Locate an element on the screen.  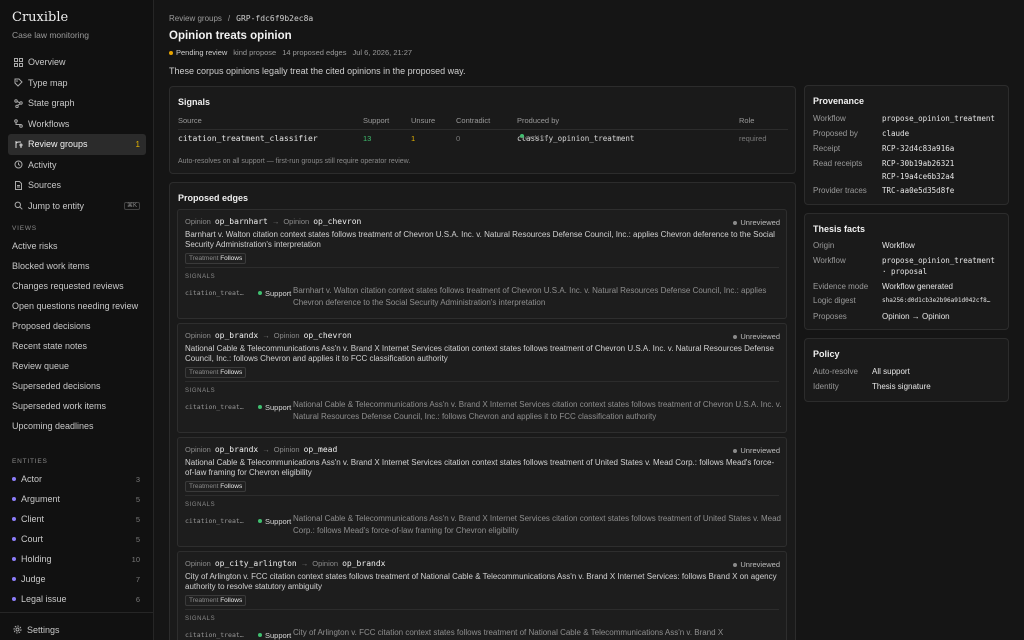
merge-icon is located at coordinates (18, 144).